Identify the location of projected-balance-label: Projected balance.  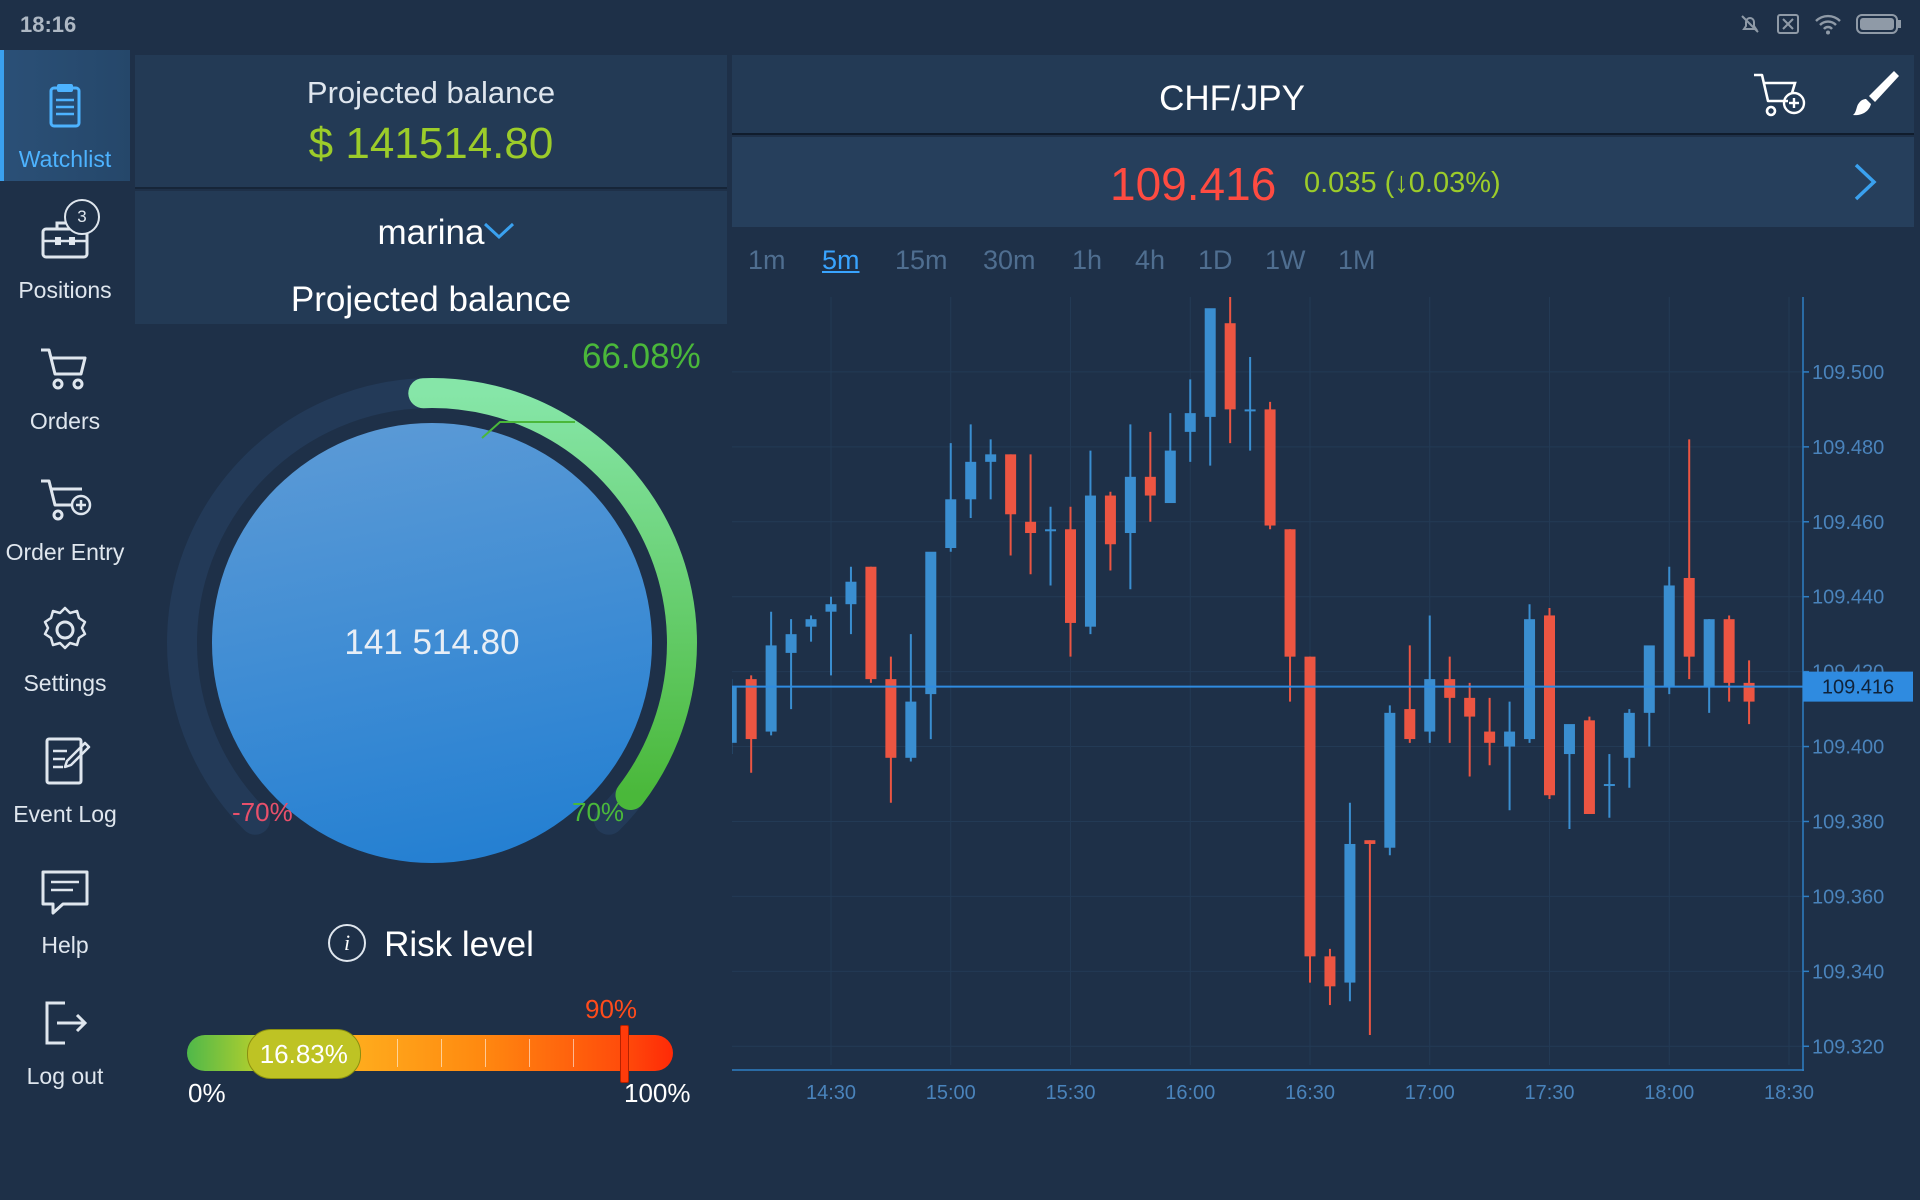
(431, 92).